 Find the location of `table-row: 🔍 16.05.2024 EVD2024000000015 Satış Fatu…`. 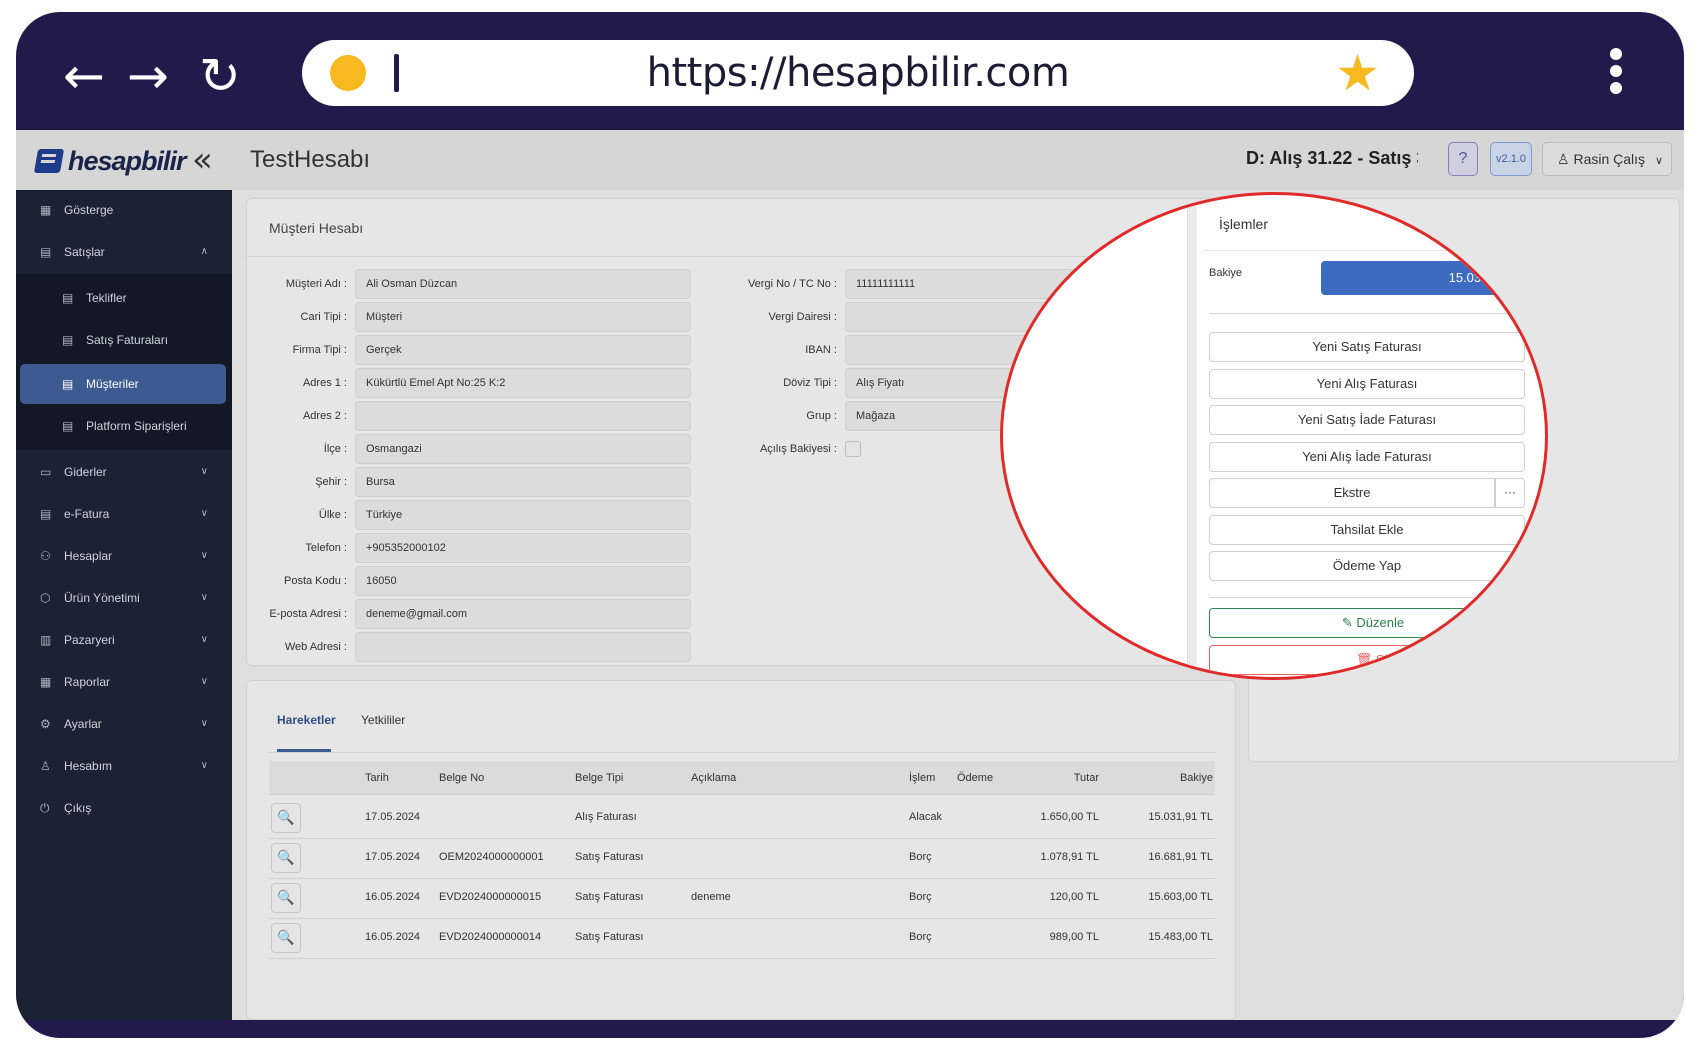

table-row: 🔍 16.05.2024 EVD2024000000015 Satış Fatu… is located at coordinates (742, 898).